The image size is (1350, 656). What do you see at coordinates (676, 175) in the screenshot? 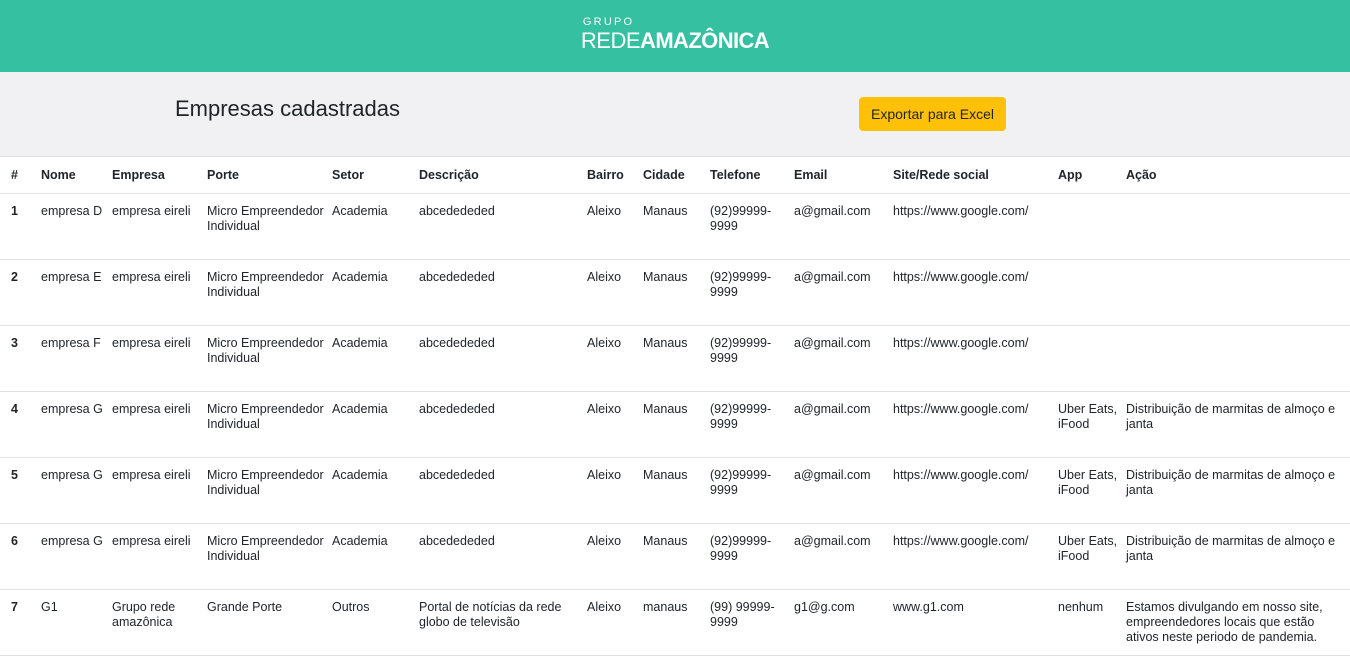
I see `col-cidade-header: Cidade` at bounding box center [676, 175].